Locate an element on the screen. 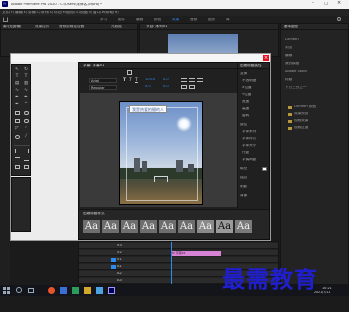 The width and height of the screenshot is (349, 312). property-label: 不透明度 is located at coordinates (249, 81).